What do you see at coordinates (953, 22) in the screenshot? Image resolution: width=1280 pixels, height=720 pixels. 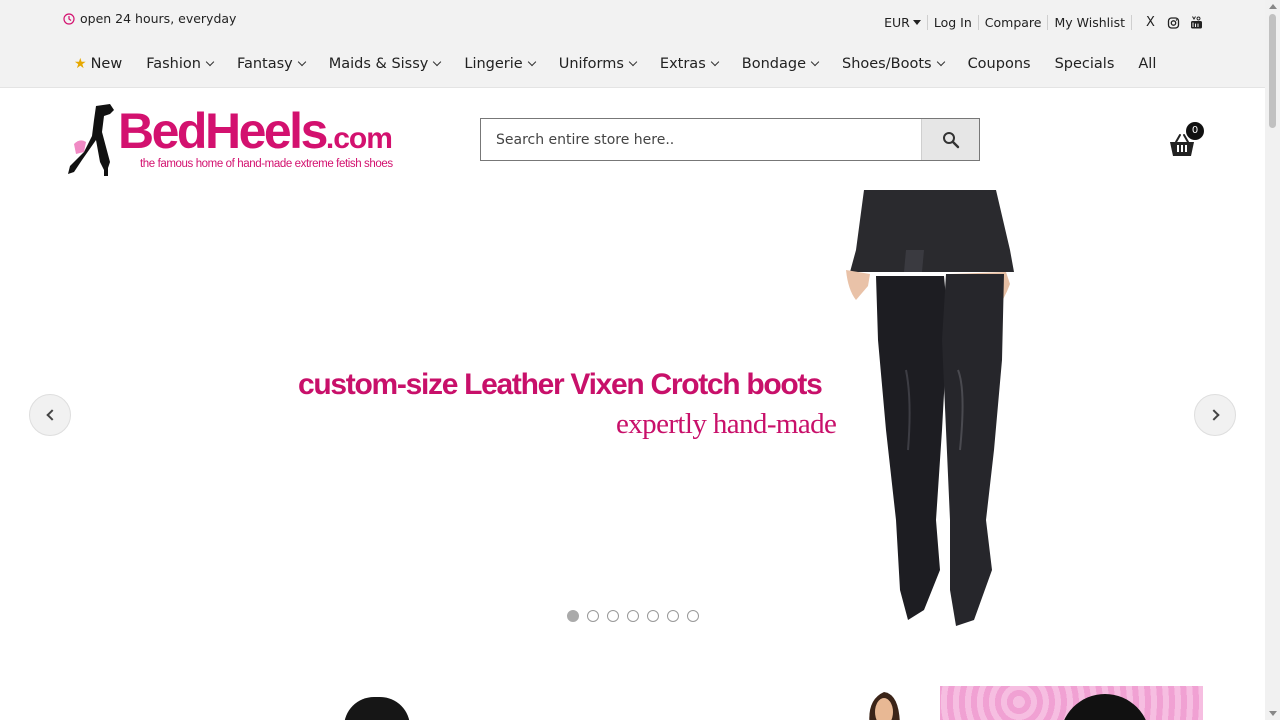 I see `login-link: Log In` at bounding box center [953, 22].